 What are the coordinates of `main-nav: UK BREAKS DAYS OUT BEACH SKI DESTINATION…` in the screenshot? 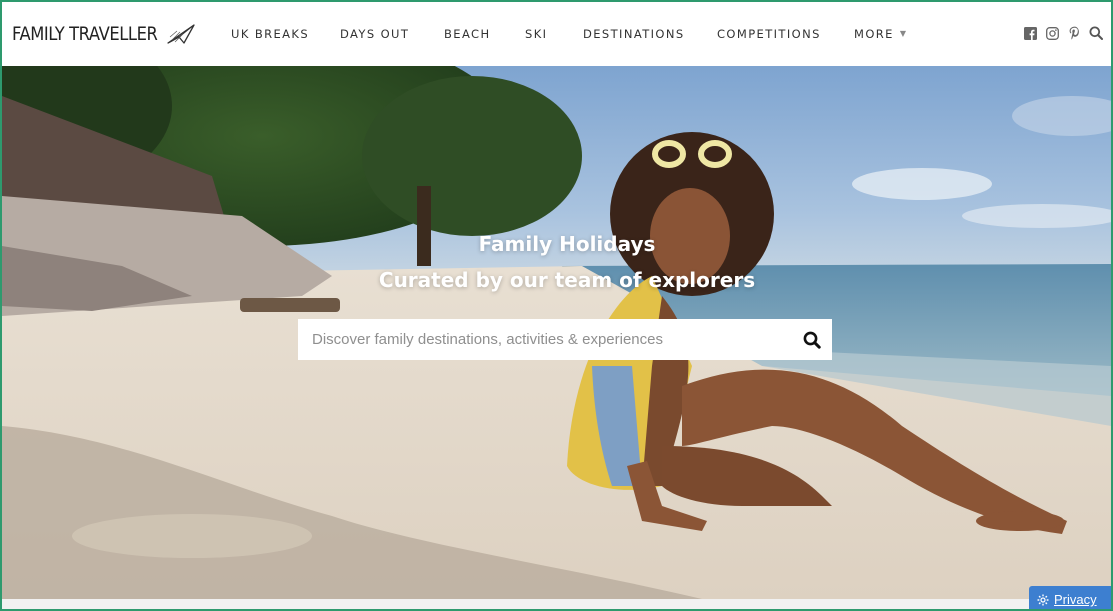 It's located at (556, 34).